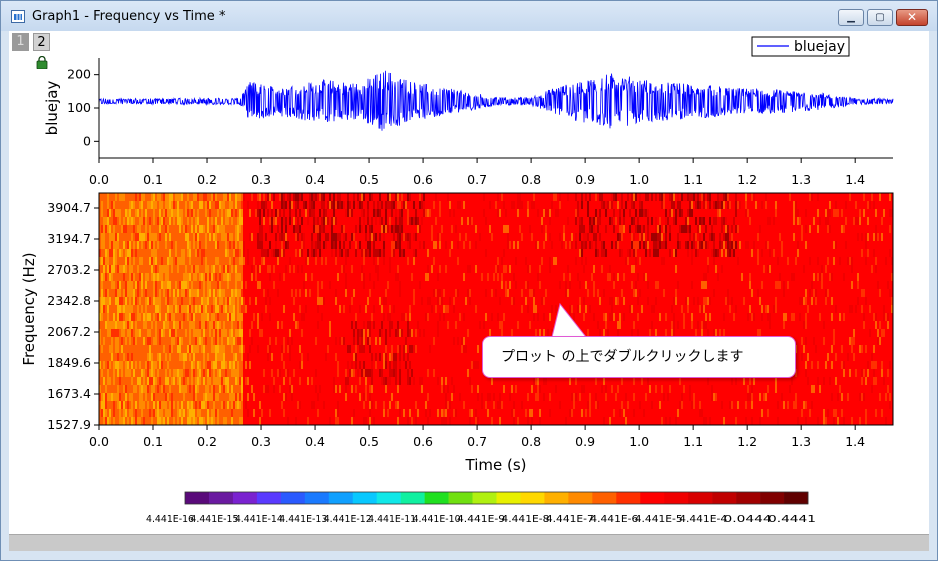  What do you see at coordinates (800, 46) in the screenshot?
I see `legend: bluejay` at bounding box center [800, 46].